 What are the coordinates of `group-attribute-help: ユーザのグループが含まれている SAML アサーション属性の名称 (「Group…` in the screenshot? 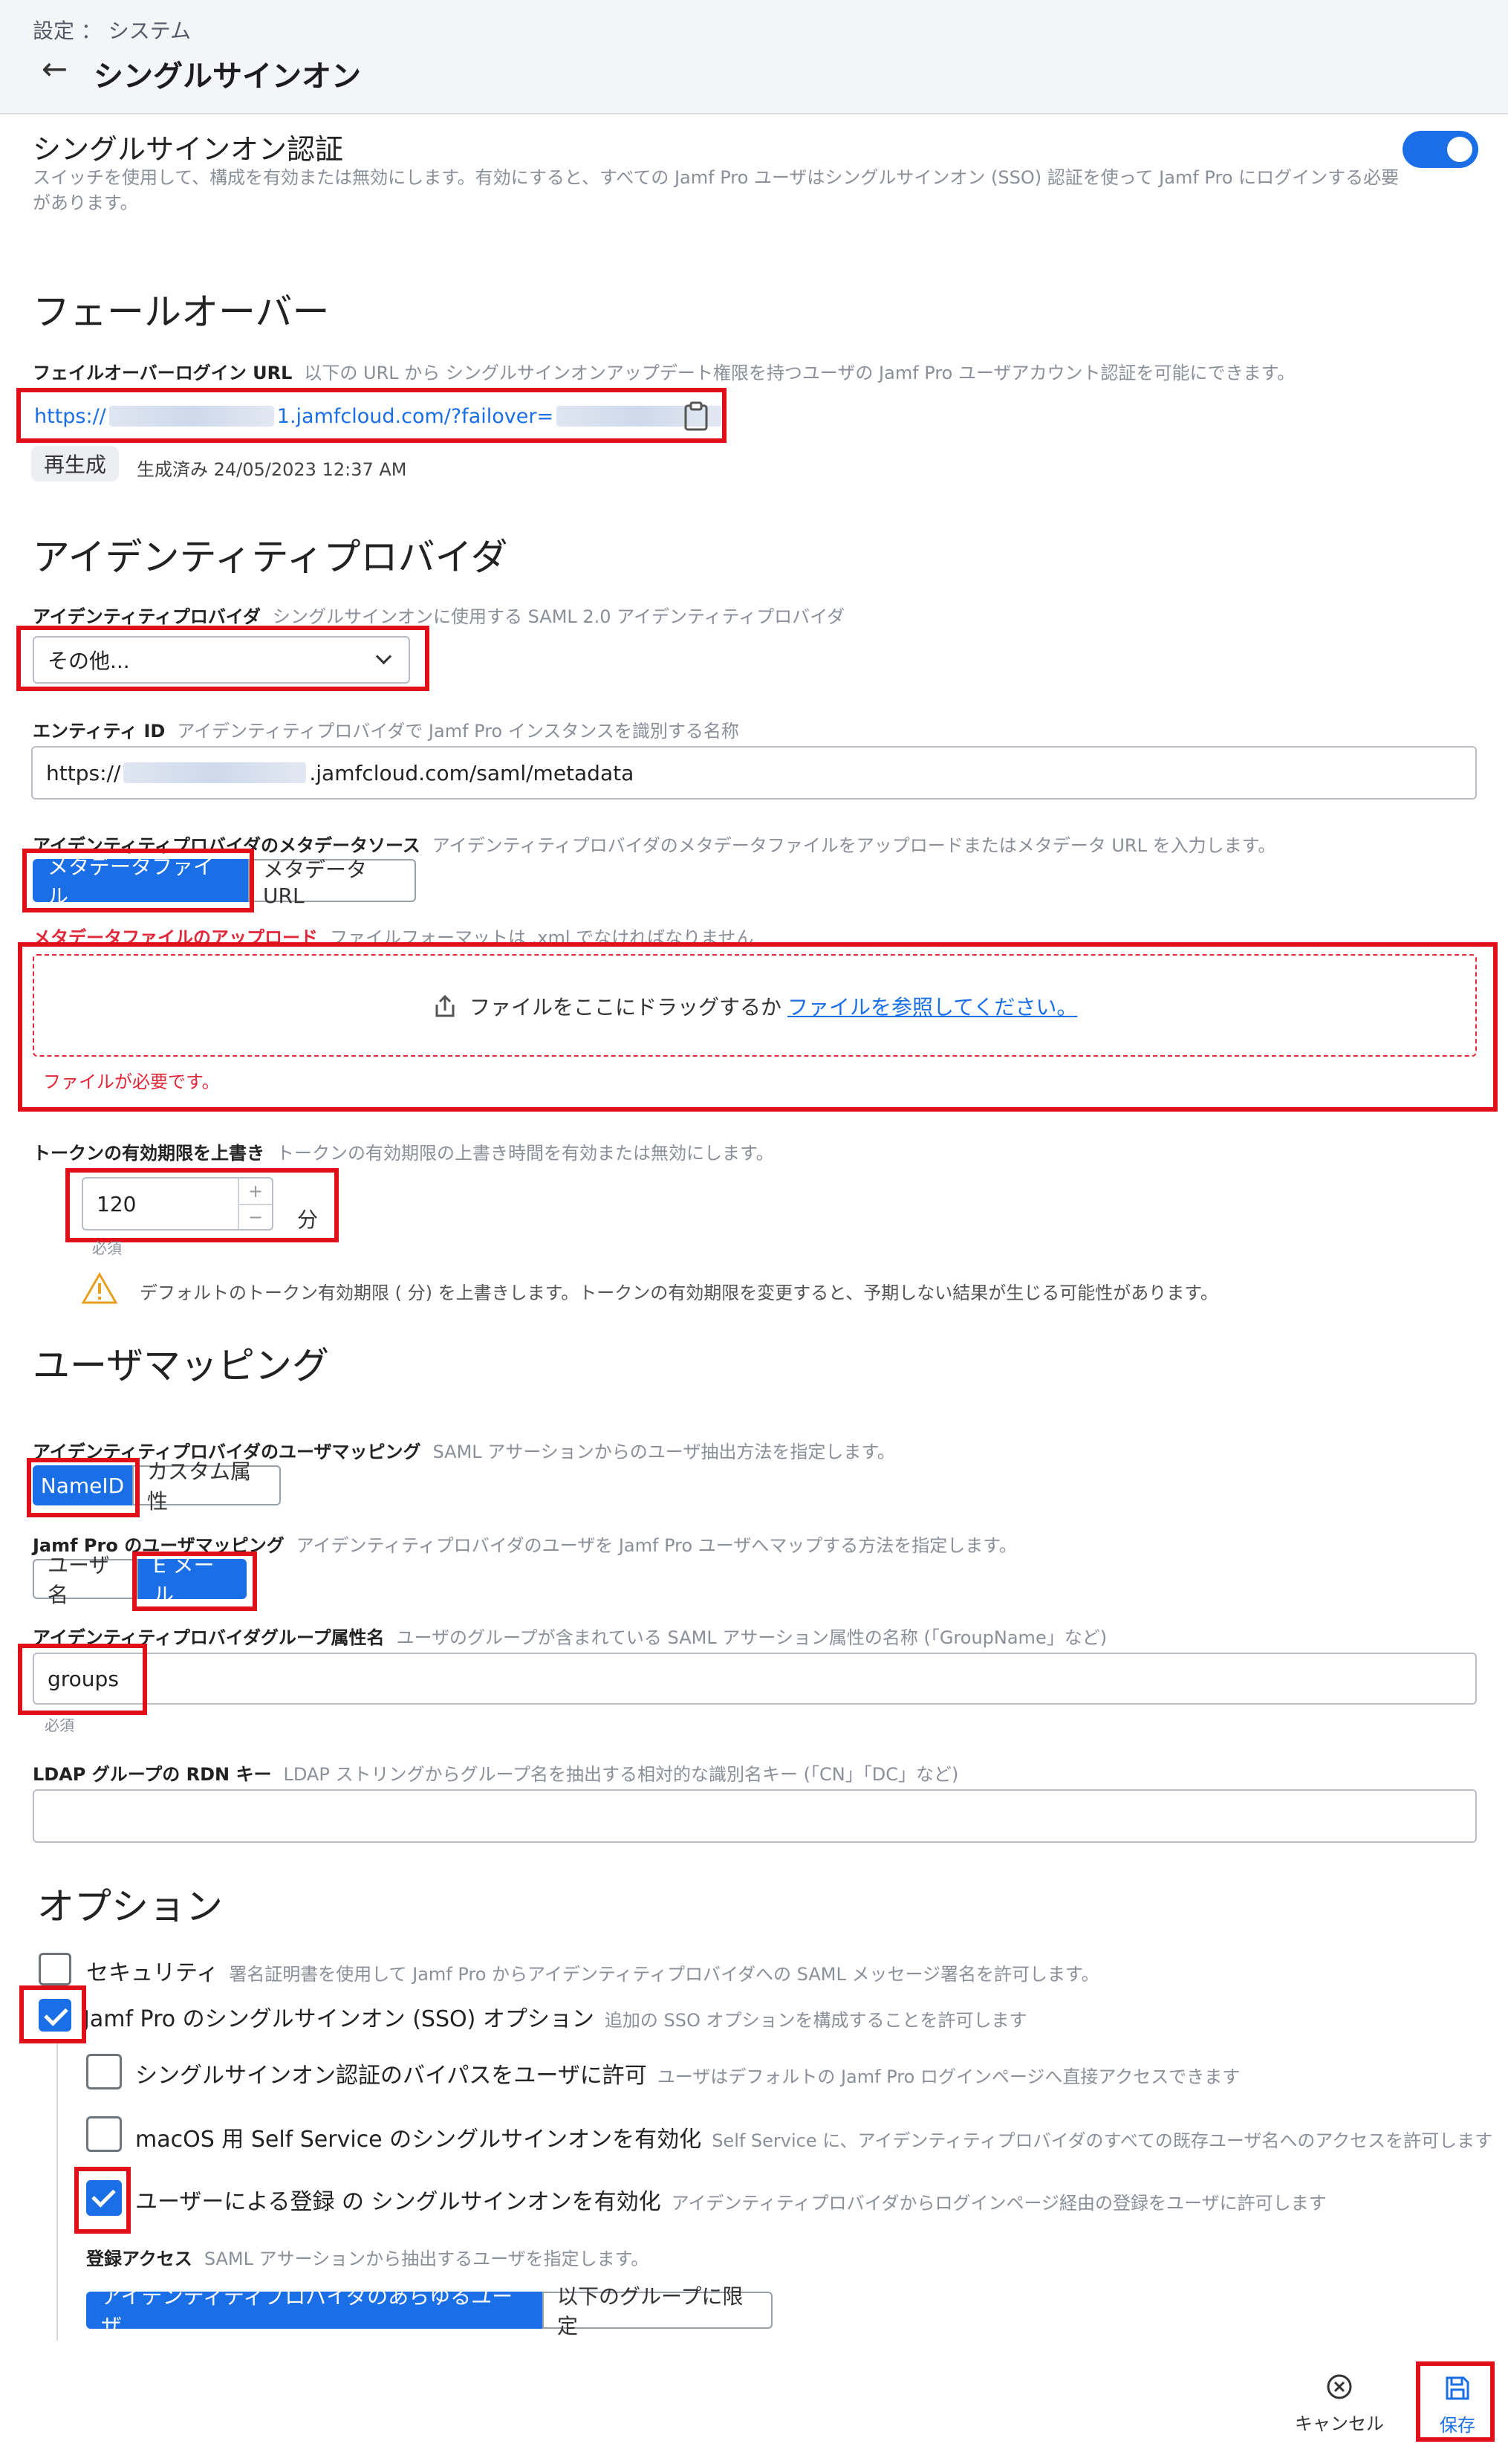 It's located at (752, 1637).